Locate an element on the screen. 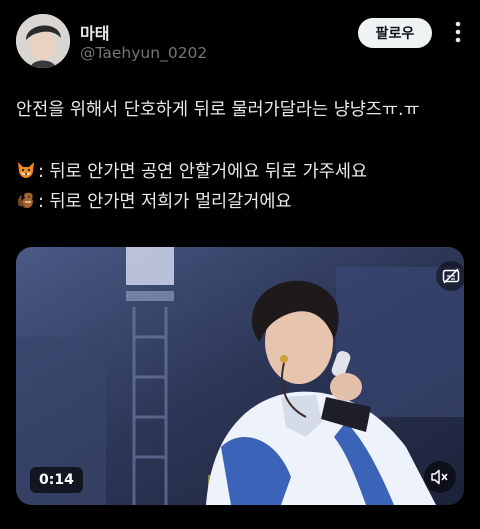  display-name: 마태 is located at coordinates (94, 32).